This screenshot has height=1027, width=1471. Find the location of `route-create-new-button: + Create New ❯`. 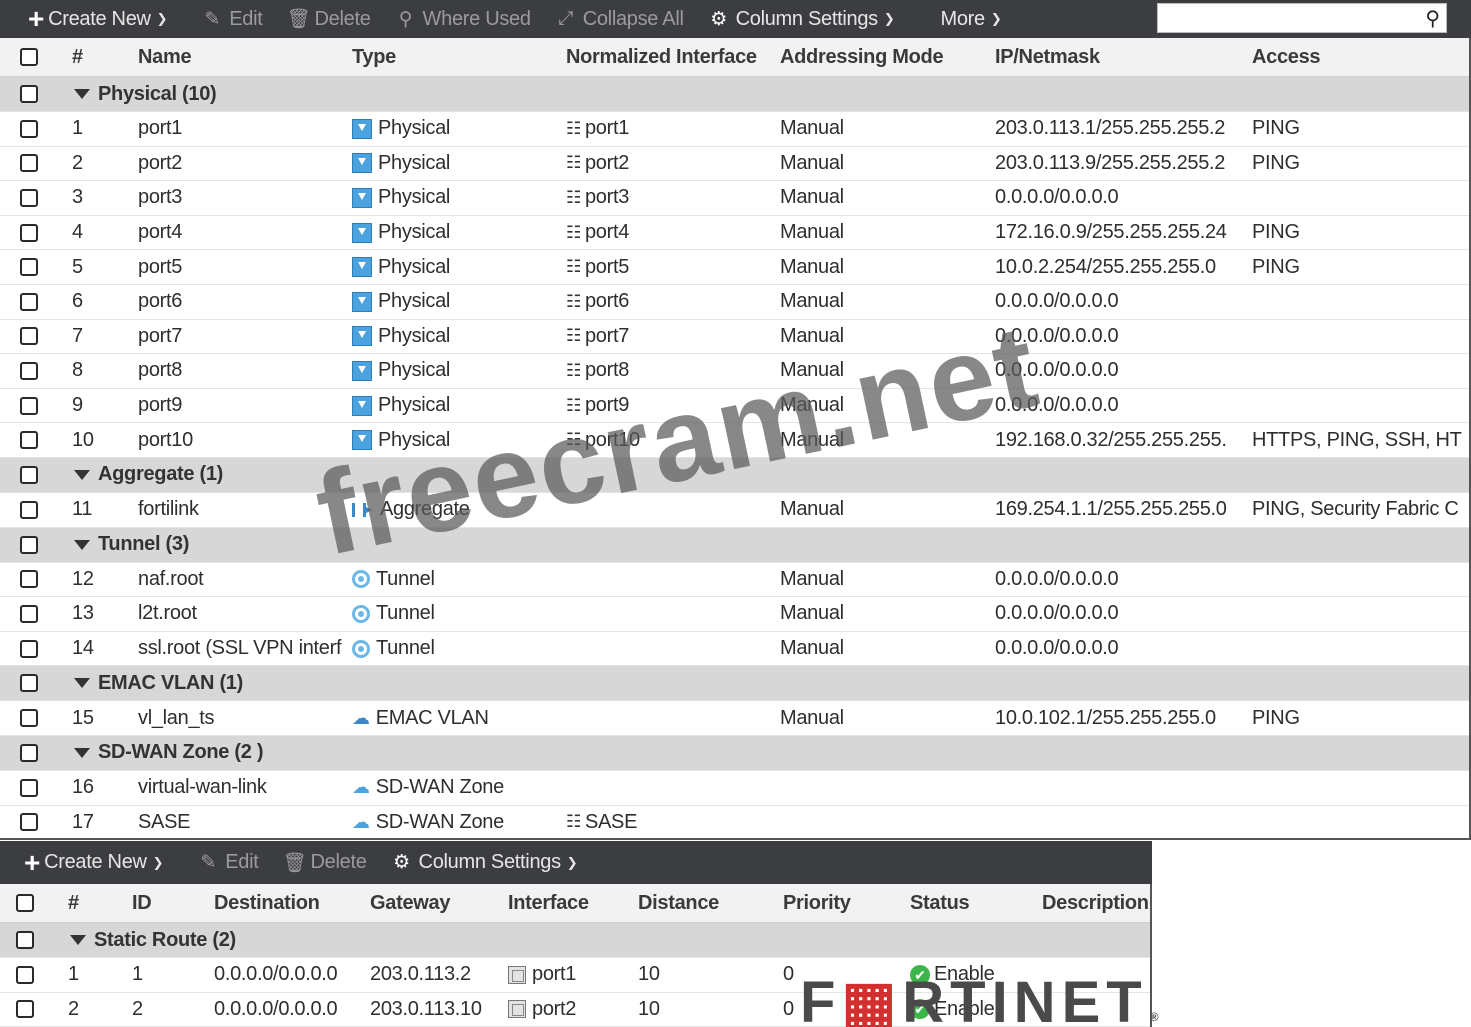

route-create-new-button: + Create New ❯ is located at coordinates (87, 862).